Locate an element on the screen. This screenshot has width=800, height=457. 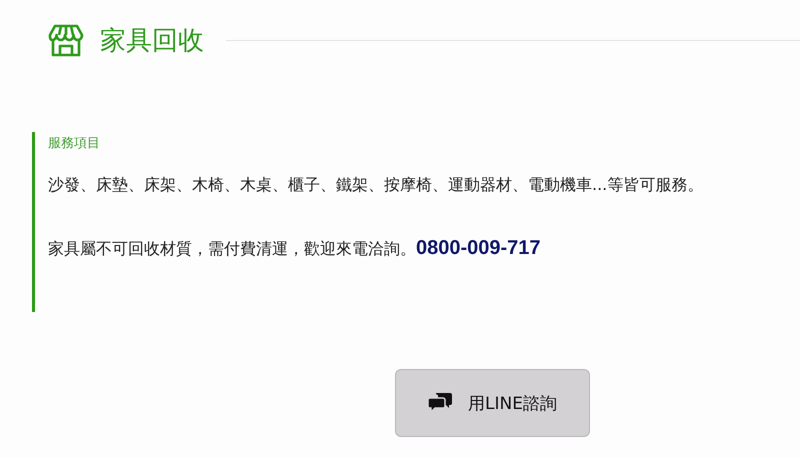
page-title: 家具回收 is located at coordinates (152, 41).